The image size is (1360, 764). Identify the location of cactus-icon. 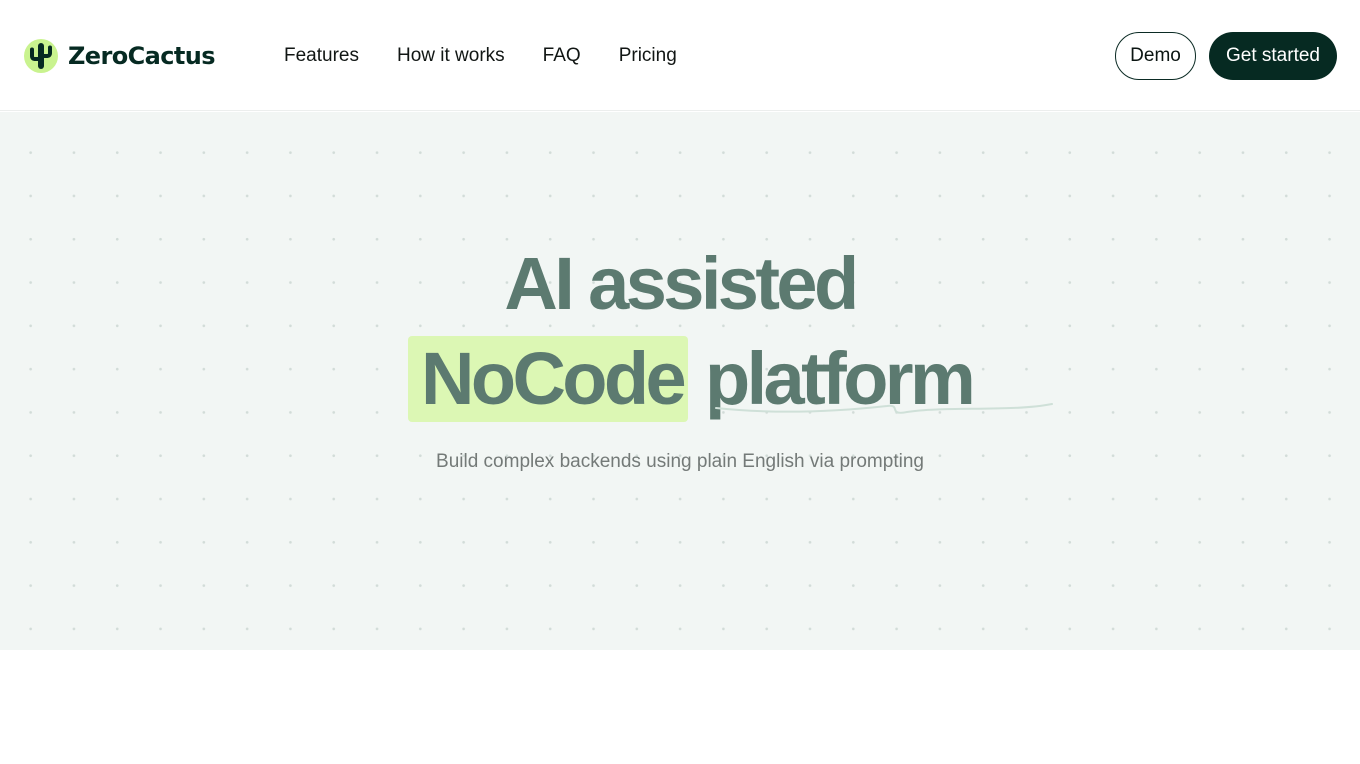
(41, 56).